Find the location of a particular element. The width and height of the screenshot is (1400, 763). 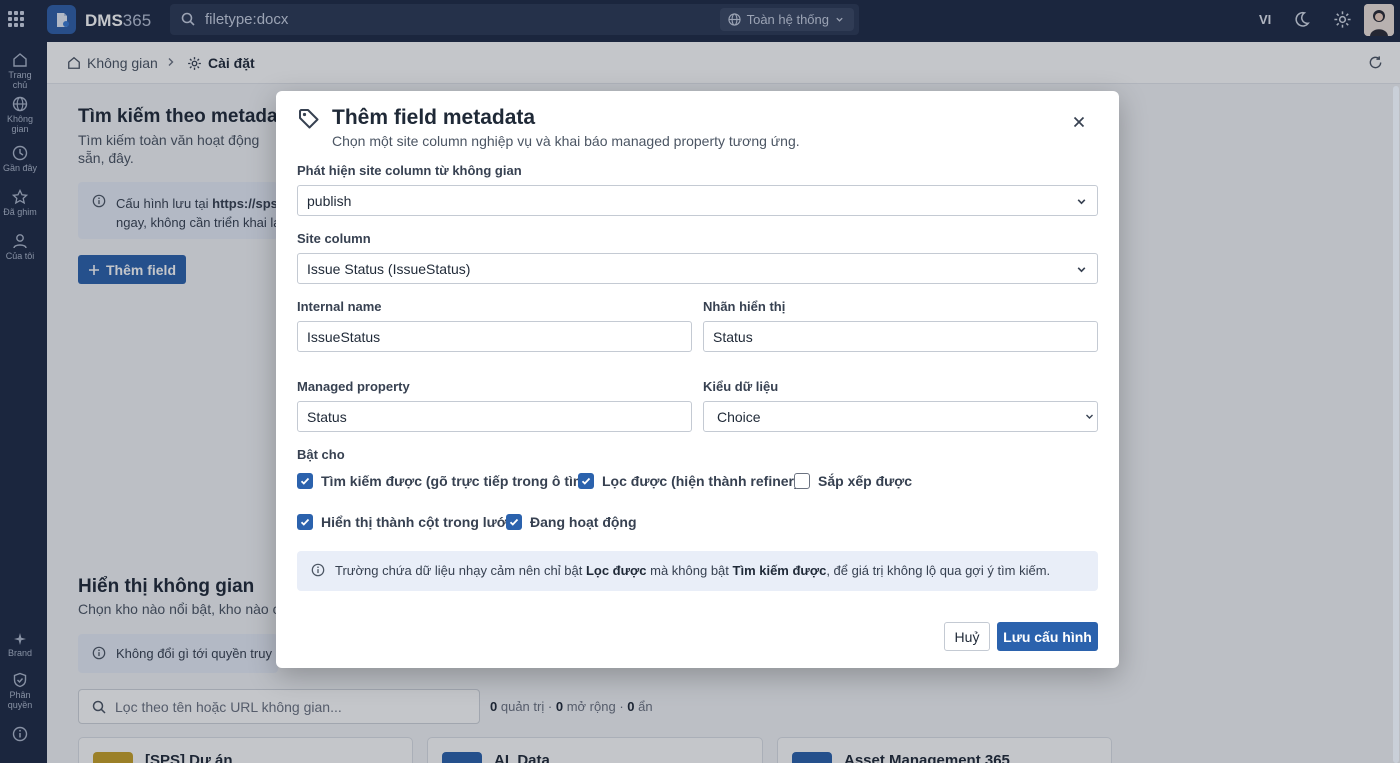

internal-name-field: IssueStatus is located at coordinates (494, 336).